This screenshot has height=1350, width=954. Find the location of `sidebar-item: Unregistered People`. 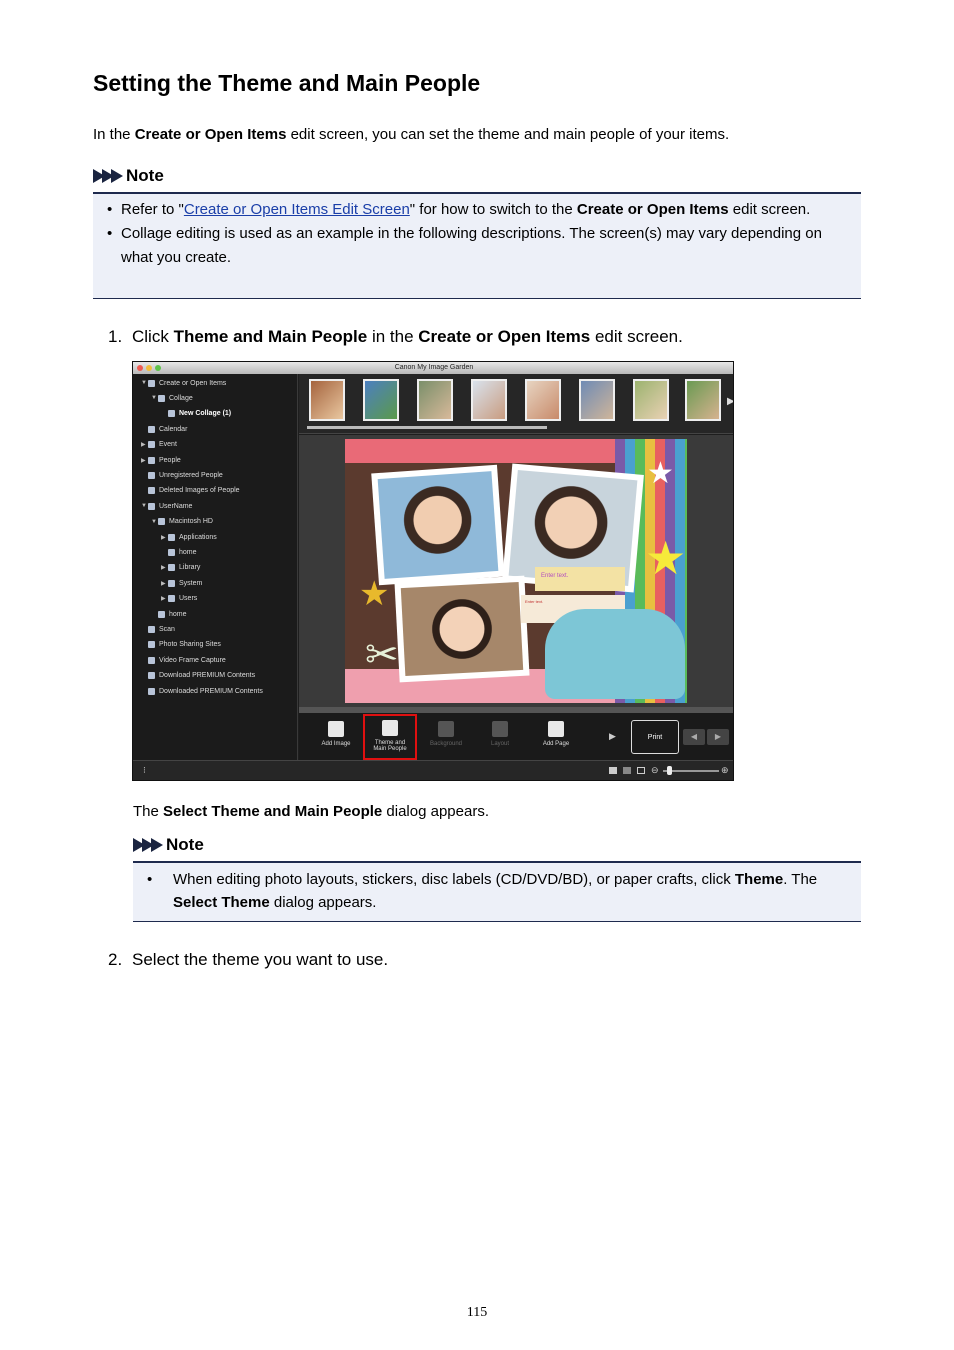

sidebar-item: Unregistered People is located at coordinates (182, 475).